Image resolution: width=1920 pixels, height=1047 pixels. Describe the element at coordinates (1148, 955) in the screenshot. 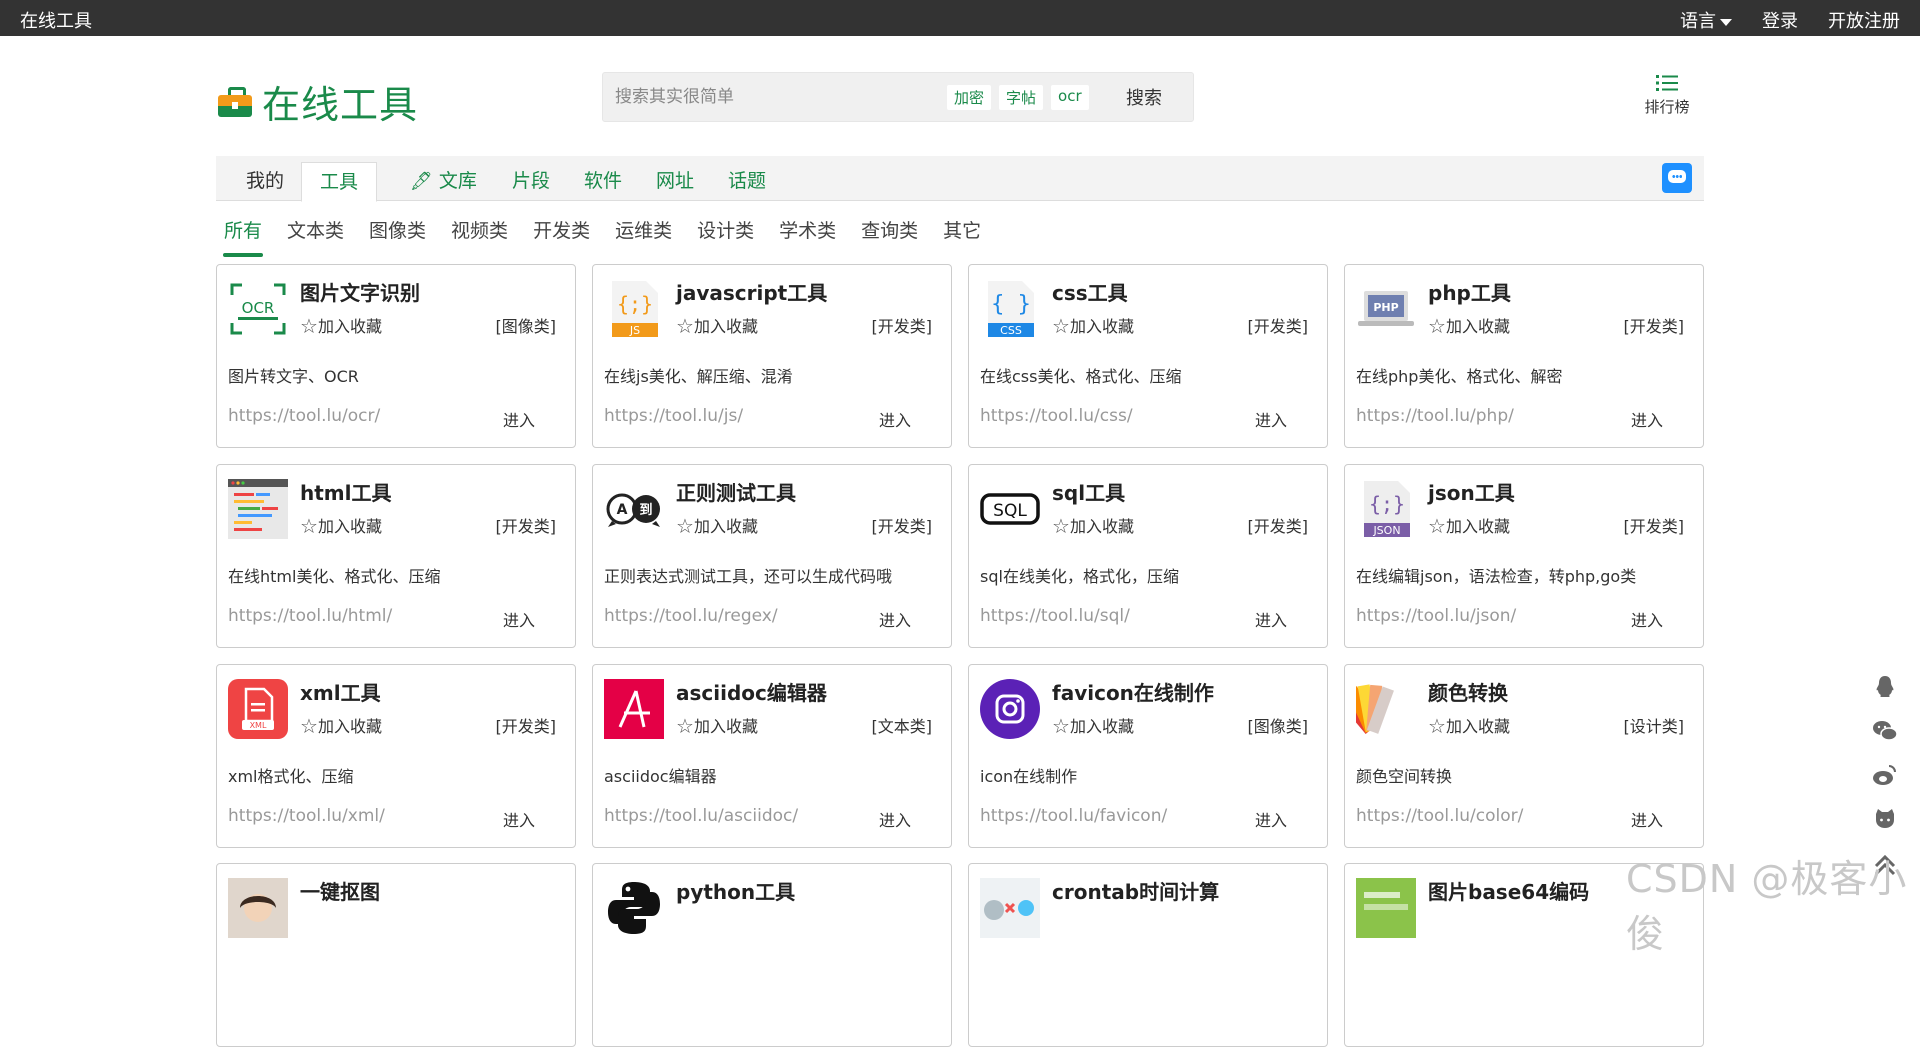

I see `tool-card: crontab时间计算` at that location.